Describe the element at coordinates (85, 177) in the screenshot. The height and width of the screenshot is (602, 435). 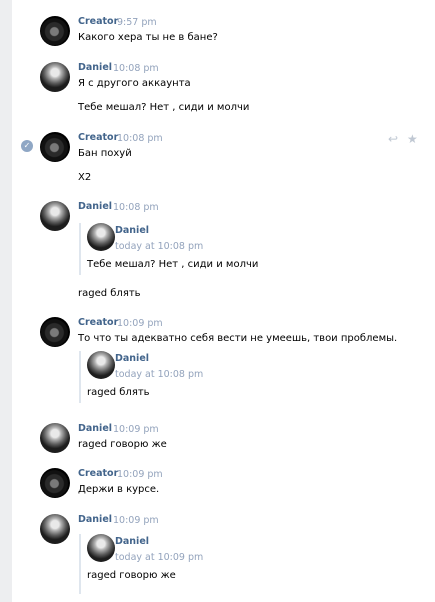
I see `message-text: X2` at that location.